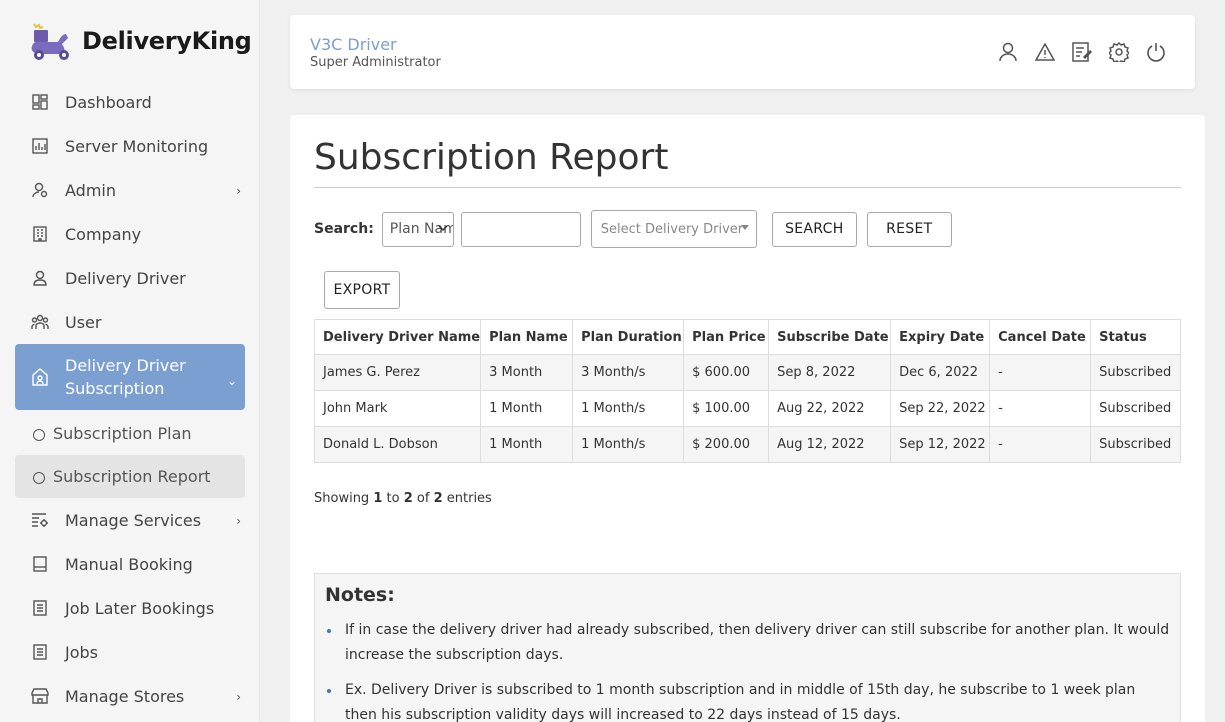 Image resolution: width=1225 pixels, height=722 pixels. Describe the element at coordinates (90, 190) in the screenshot. I see `sidebar-item-label: Admin` at that location.